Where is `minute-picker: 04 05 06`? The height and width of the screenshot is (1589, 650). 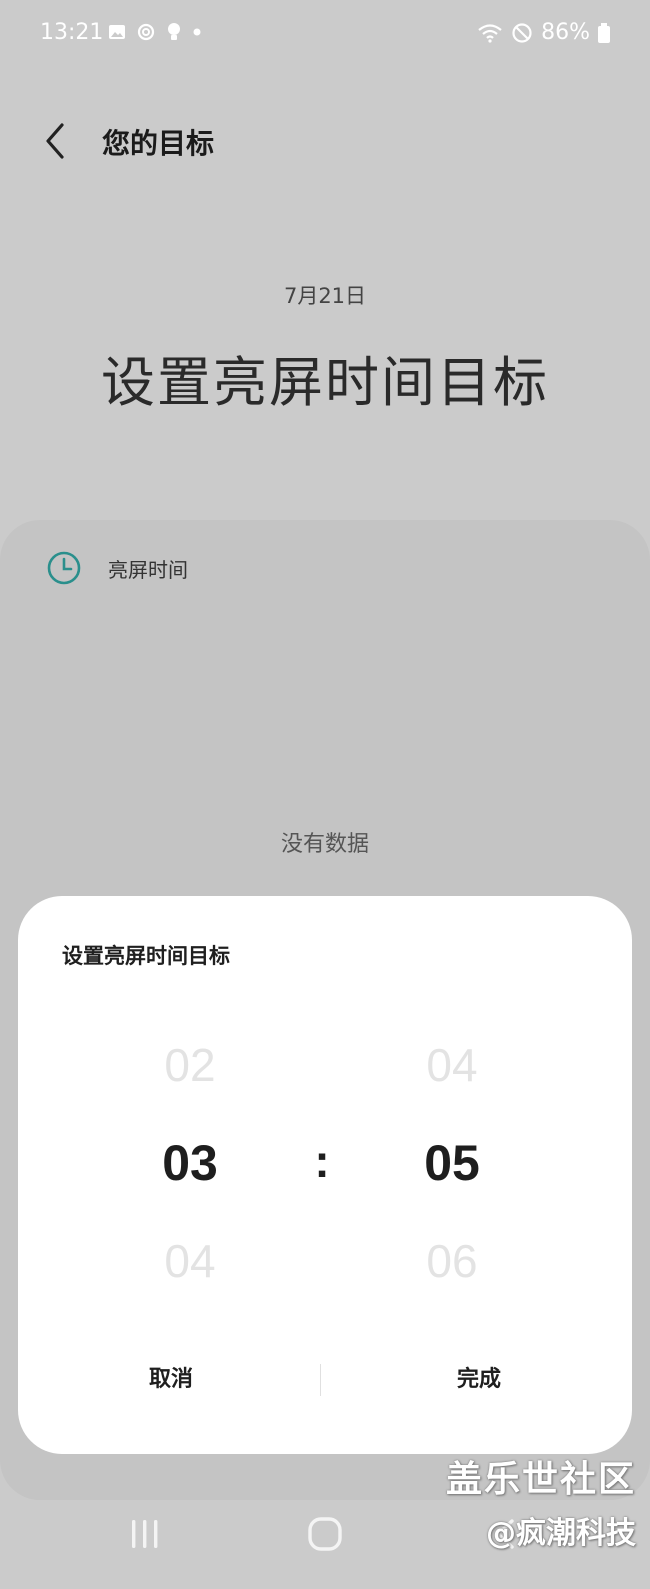 minute-picker: 04 05 06 is located at coordinates (452, 1163).